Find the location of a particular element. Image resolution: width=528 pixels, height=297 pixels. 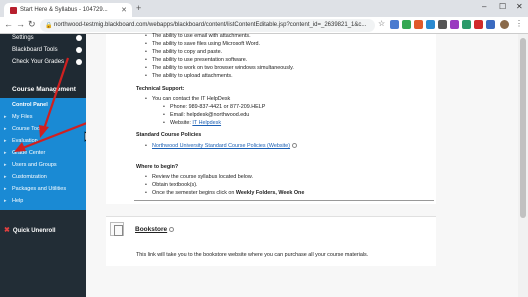

quick-unenroll-link: ✖ Quick Unenroll is located at coordinates (30, 230).